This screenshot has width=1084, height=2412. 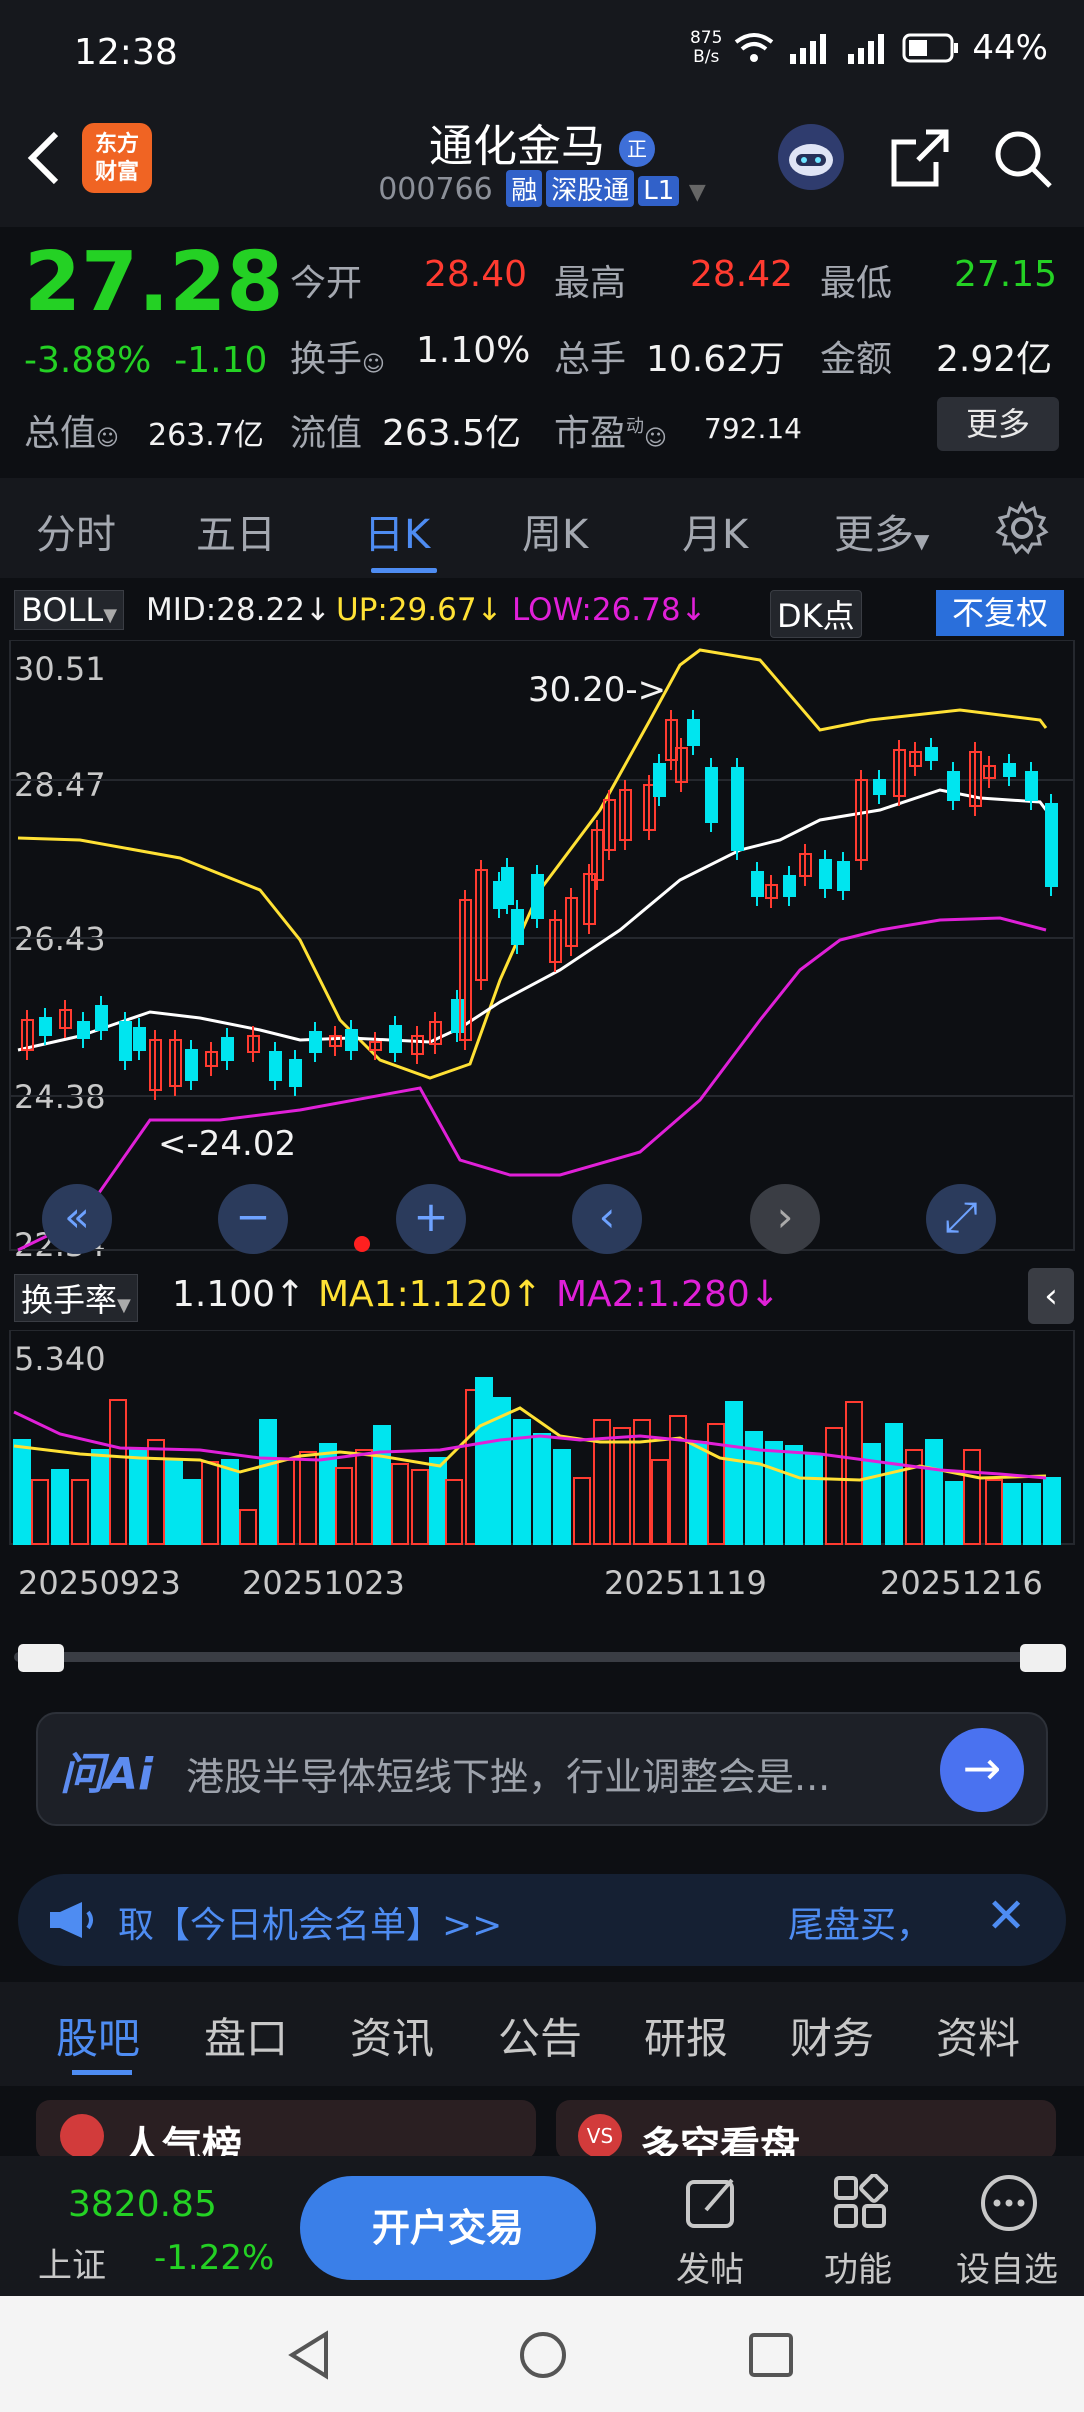 I want to click on more-dots-icon, so click(x=1009, y=2203).